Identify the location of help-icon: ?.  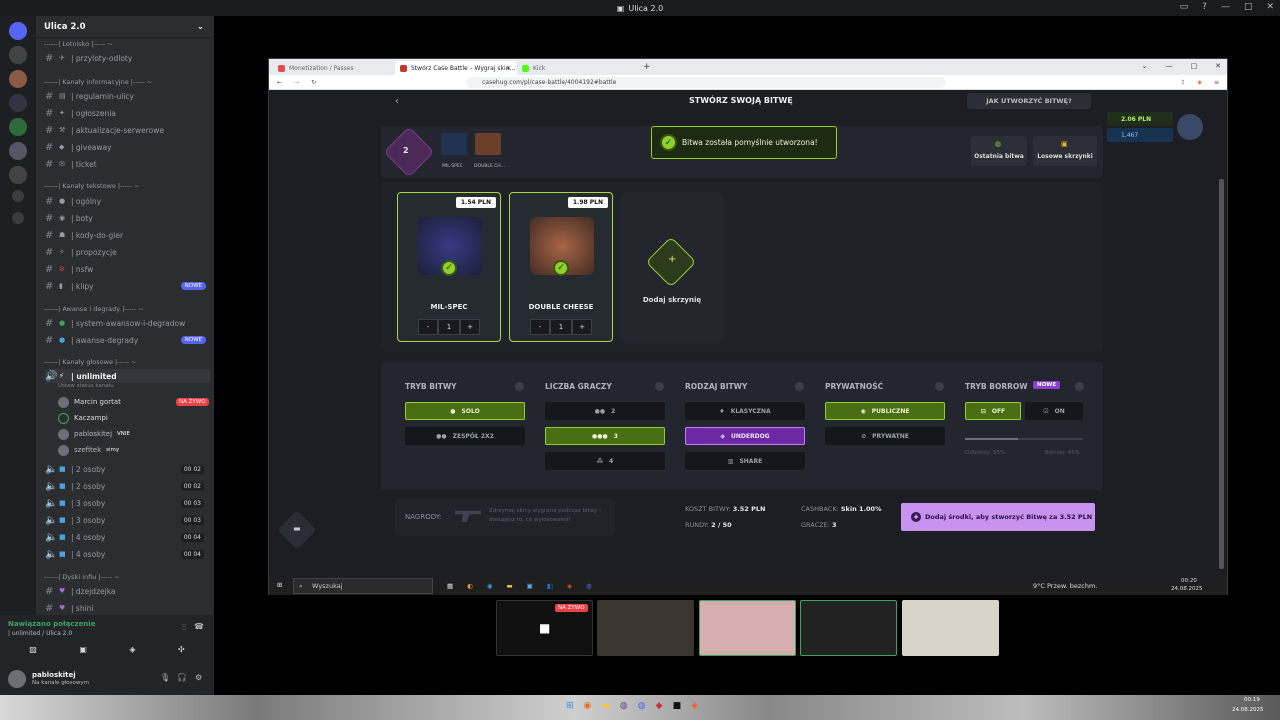
(1204, 7).